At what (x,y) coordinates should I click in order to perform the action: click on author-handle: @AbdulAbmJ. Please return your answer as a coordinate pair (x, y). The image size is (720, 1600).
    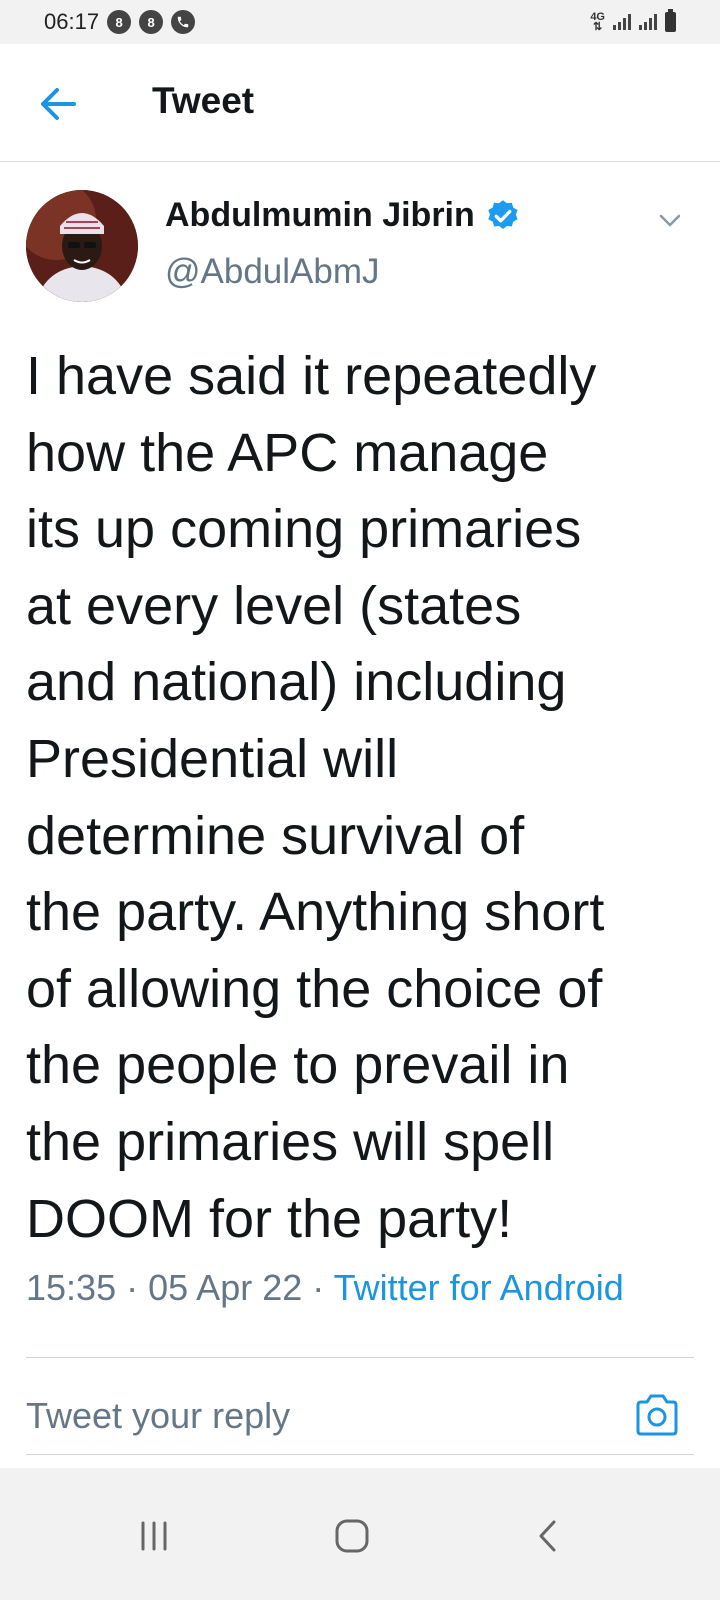
    Looking at the image, I should click on (272, 272).